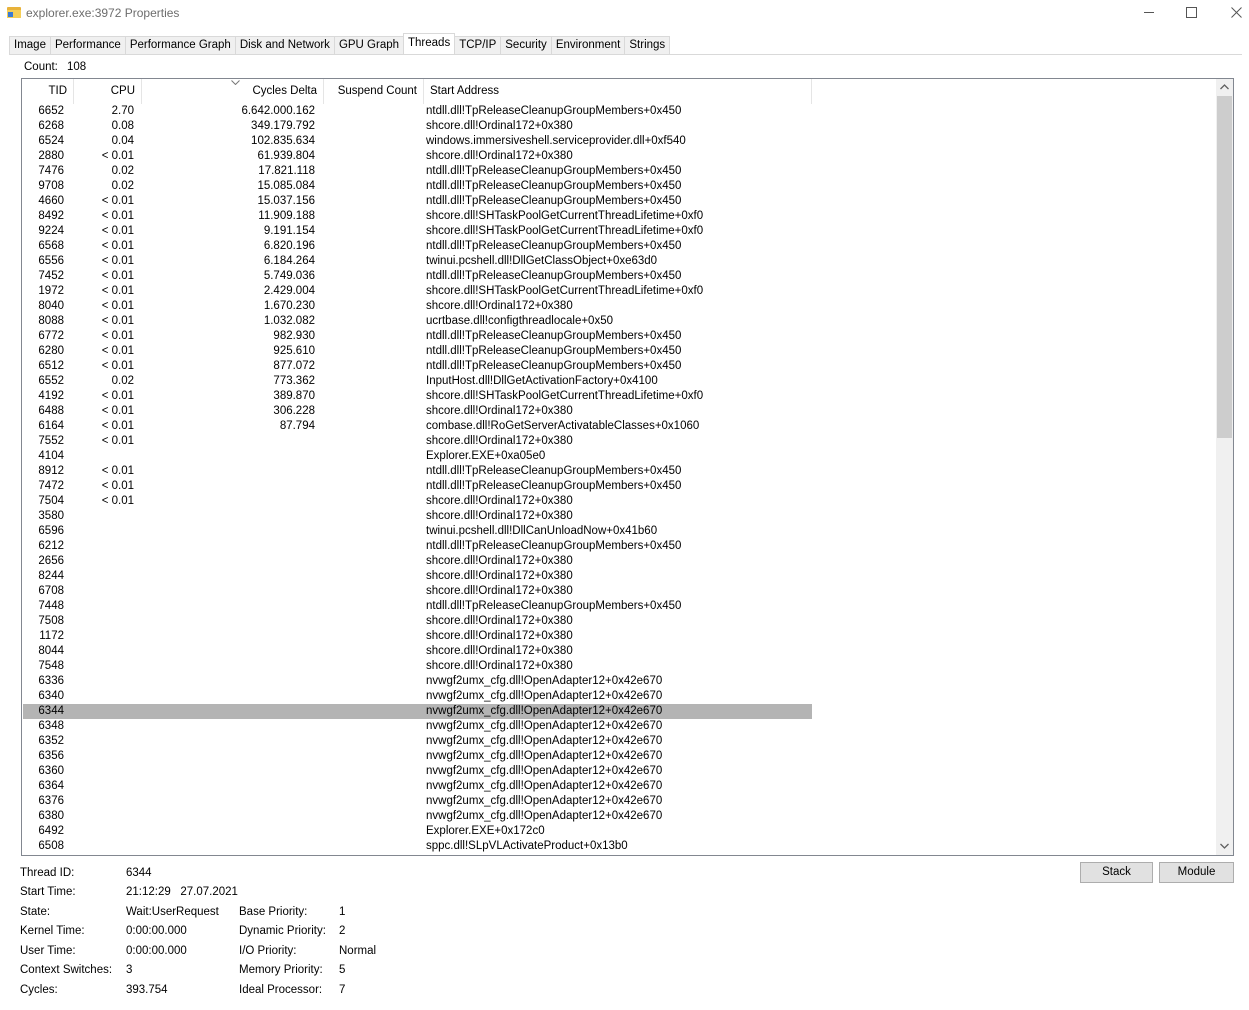 Image resolution: width=1249 pixels, height=1010 pixels. What do you see at coordinates (358, 951) in the screenshot?
I see `io-priority-value: Normal` at bounding box center [358, 951].